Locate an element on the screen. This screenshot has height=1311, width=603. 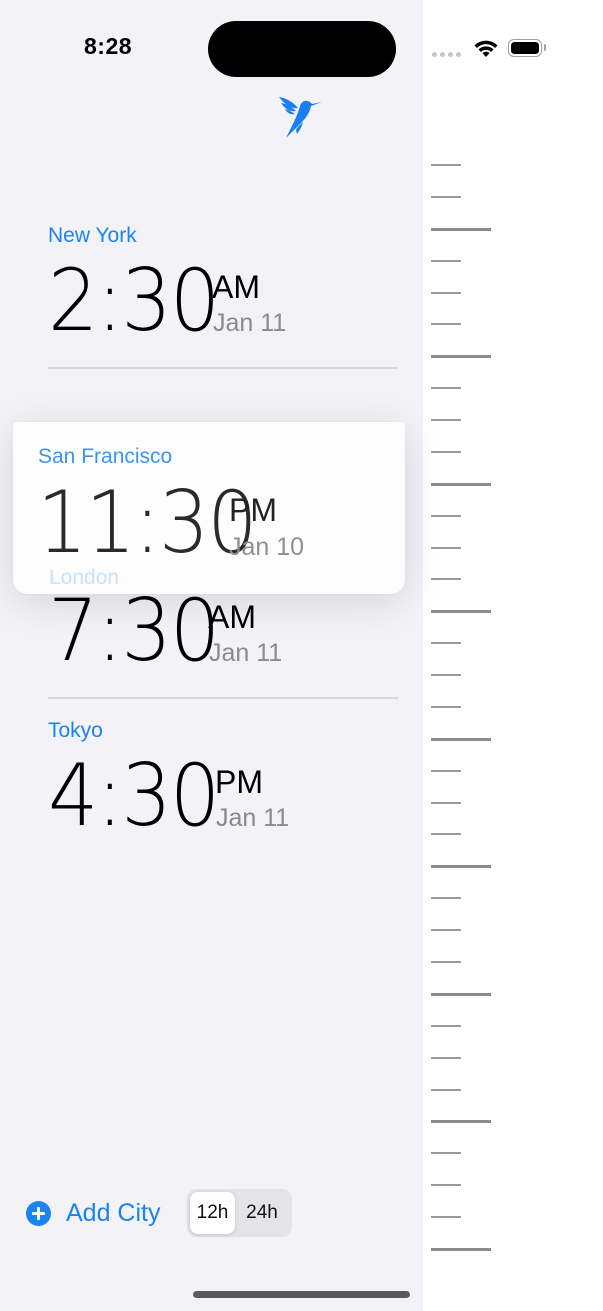
city-date: Jan 10 is located at coordinates (267, 547).